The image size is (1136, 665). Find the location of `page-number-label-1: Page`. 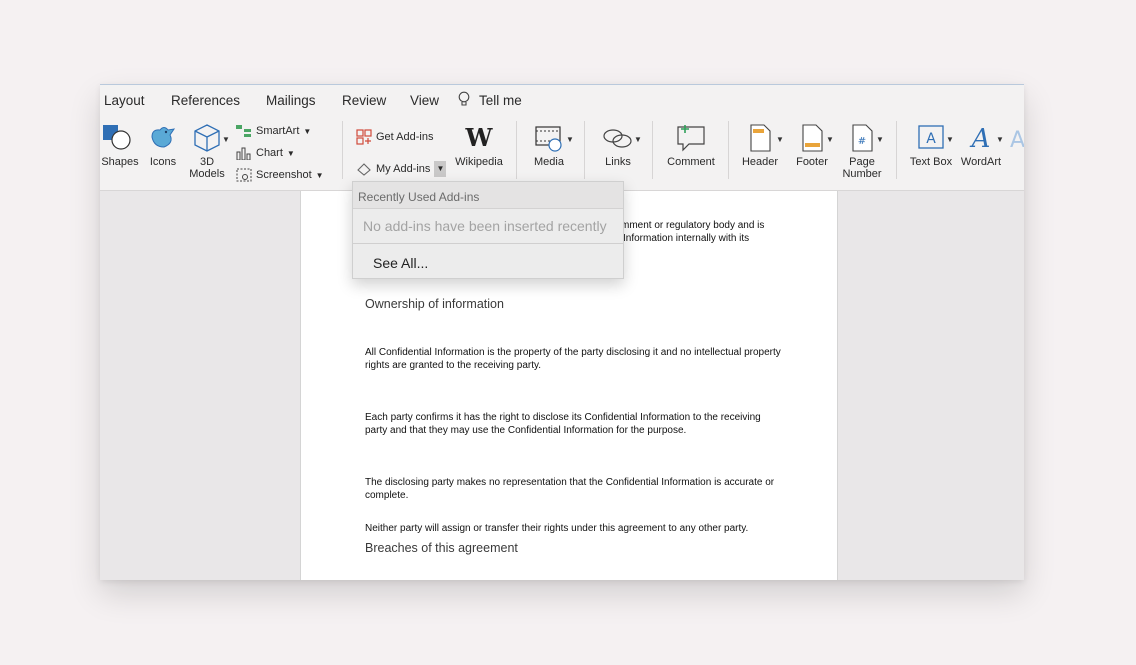

page-number-label-1: Page is located at coordinates (862, 162).